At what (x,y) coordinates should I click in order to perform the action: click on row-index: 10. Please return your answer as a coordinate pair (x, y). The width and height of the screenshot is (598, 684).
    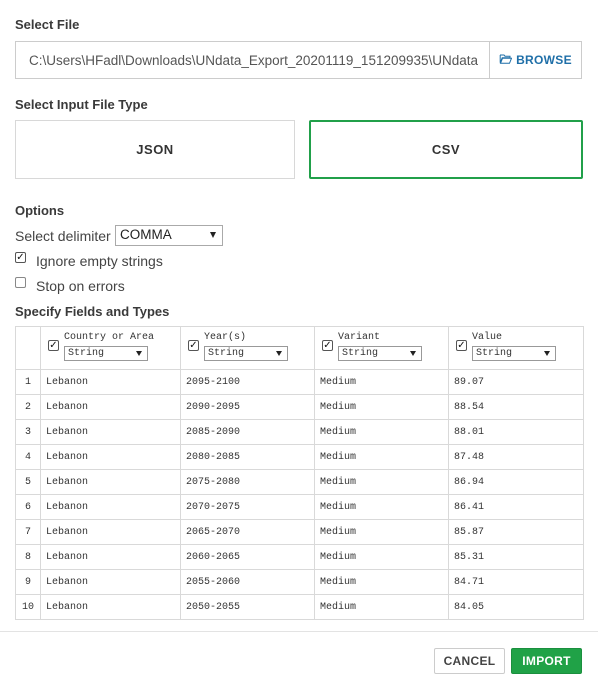
    Looking at the image, I should click on (28, 607).